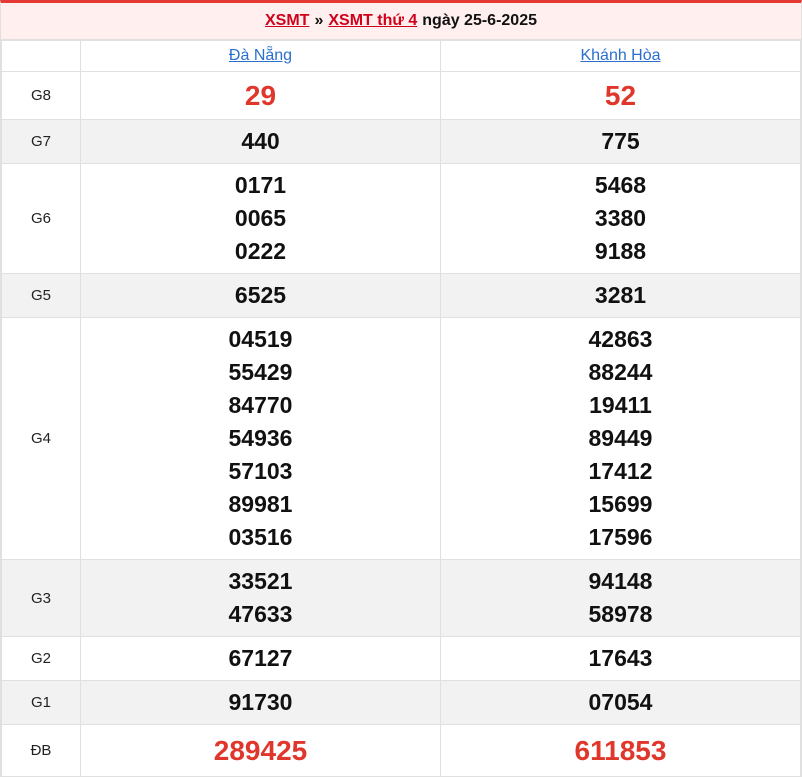 The width and height of the screenshot is (802, 777). I want to click on result-cell: 5468 3380 9188, so click(620, 218).